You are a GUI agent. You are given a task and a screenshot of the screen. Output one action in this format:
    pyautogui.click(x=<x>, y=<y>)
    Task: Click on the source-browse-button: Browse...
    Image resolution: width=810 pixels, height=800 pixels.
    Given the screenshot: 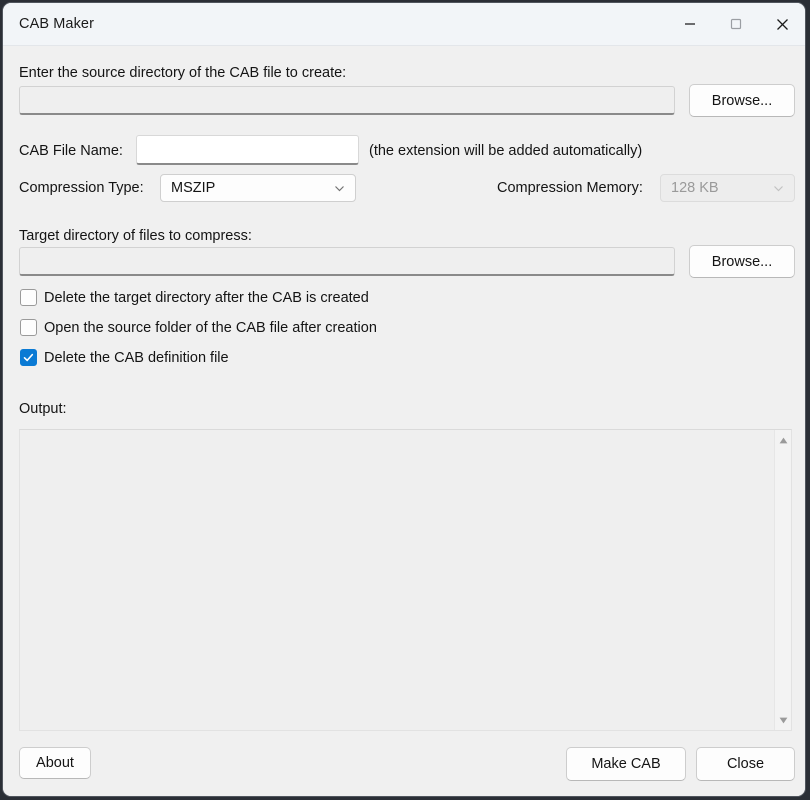 What is the action you would take?
    pyautogui.click(x=742, y=100)
    